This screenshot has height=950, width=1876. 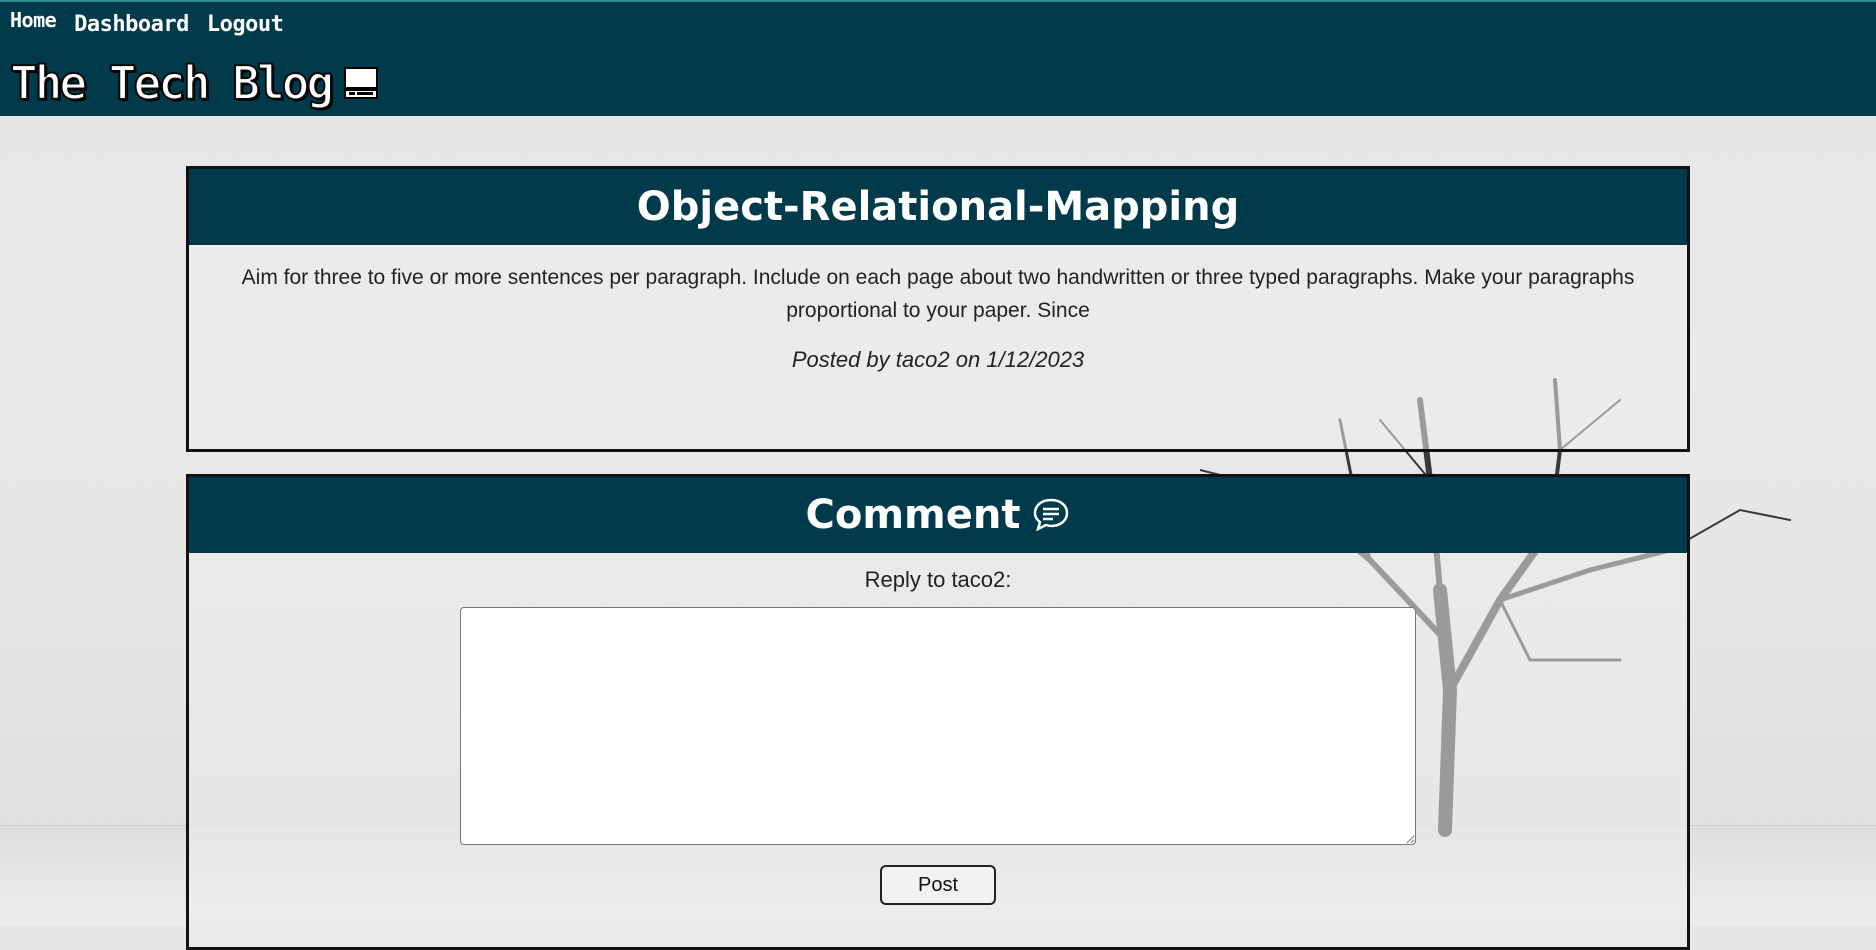 What do you see at coordinates (938, 579) in the screenshot?
I see `reply-label: Reply to taco2:` at bounding box center [938, 579].